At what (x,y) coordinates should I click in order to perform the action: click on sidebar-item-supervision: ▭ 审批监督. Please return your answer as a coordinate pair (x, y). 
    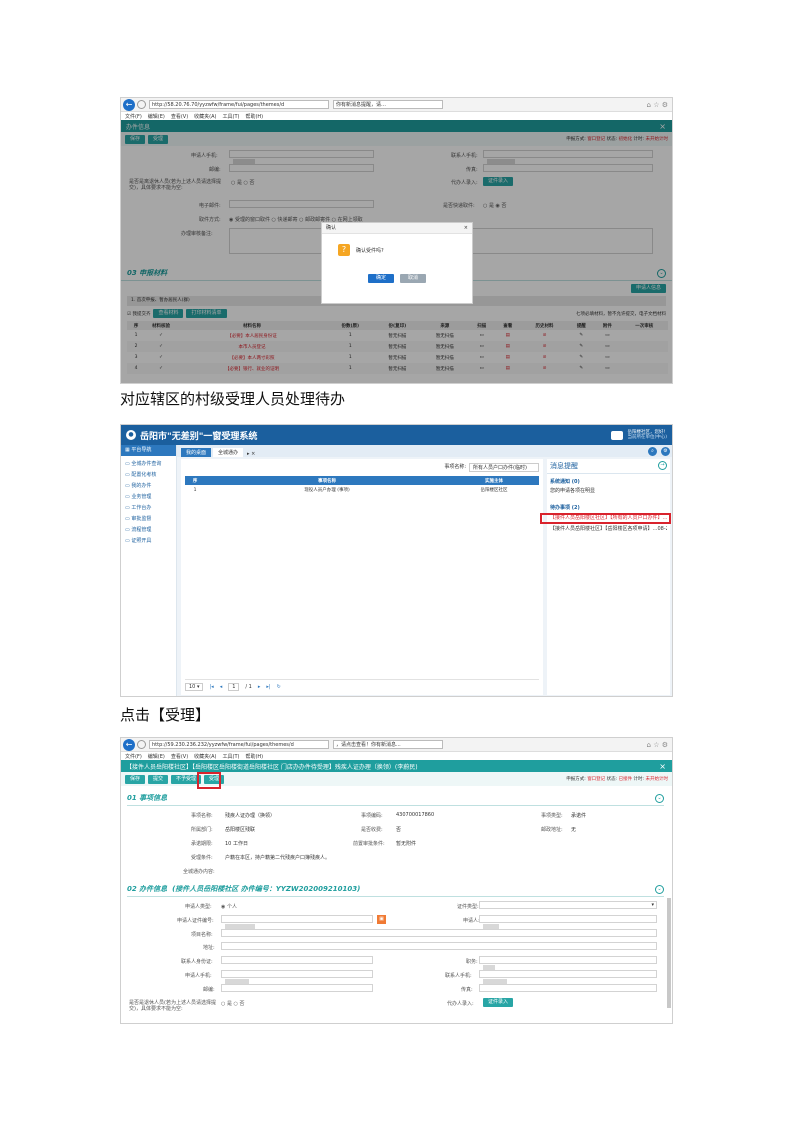
    Looking at the image, I should click on (150, 519).